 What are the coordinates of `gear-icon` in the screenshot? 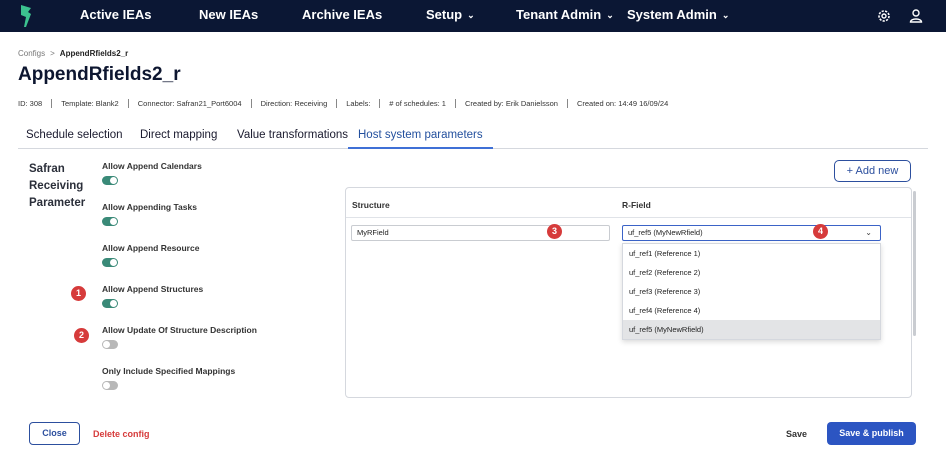 It's located at (884, 16).